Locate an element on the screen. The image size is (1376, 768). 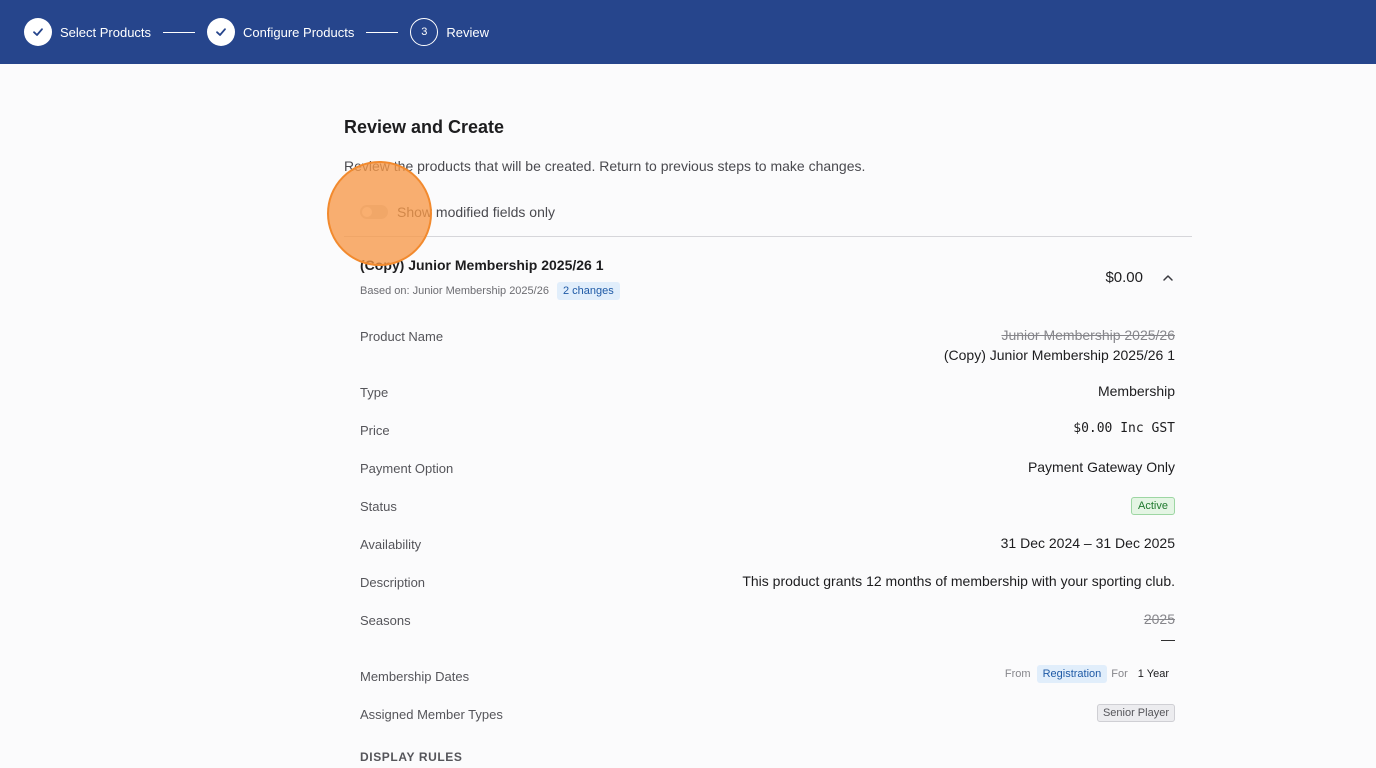
status-badge: Active is located at coordinates (1153, 506).